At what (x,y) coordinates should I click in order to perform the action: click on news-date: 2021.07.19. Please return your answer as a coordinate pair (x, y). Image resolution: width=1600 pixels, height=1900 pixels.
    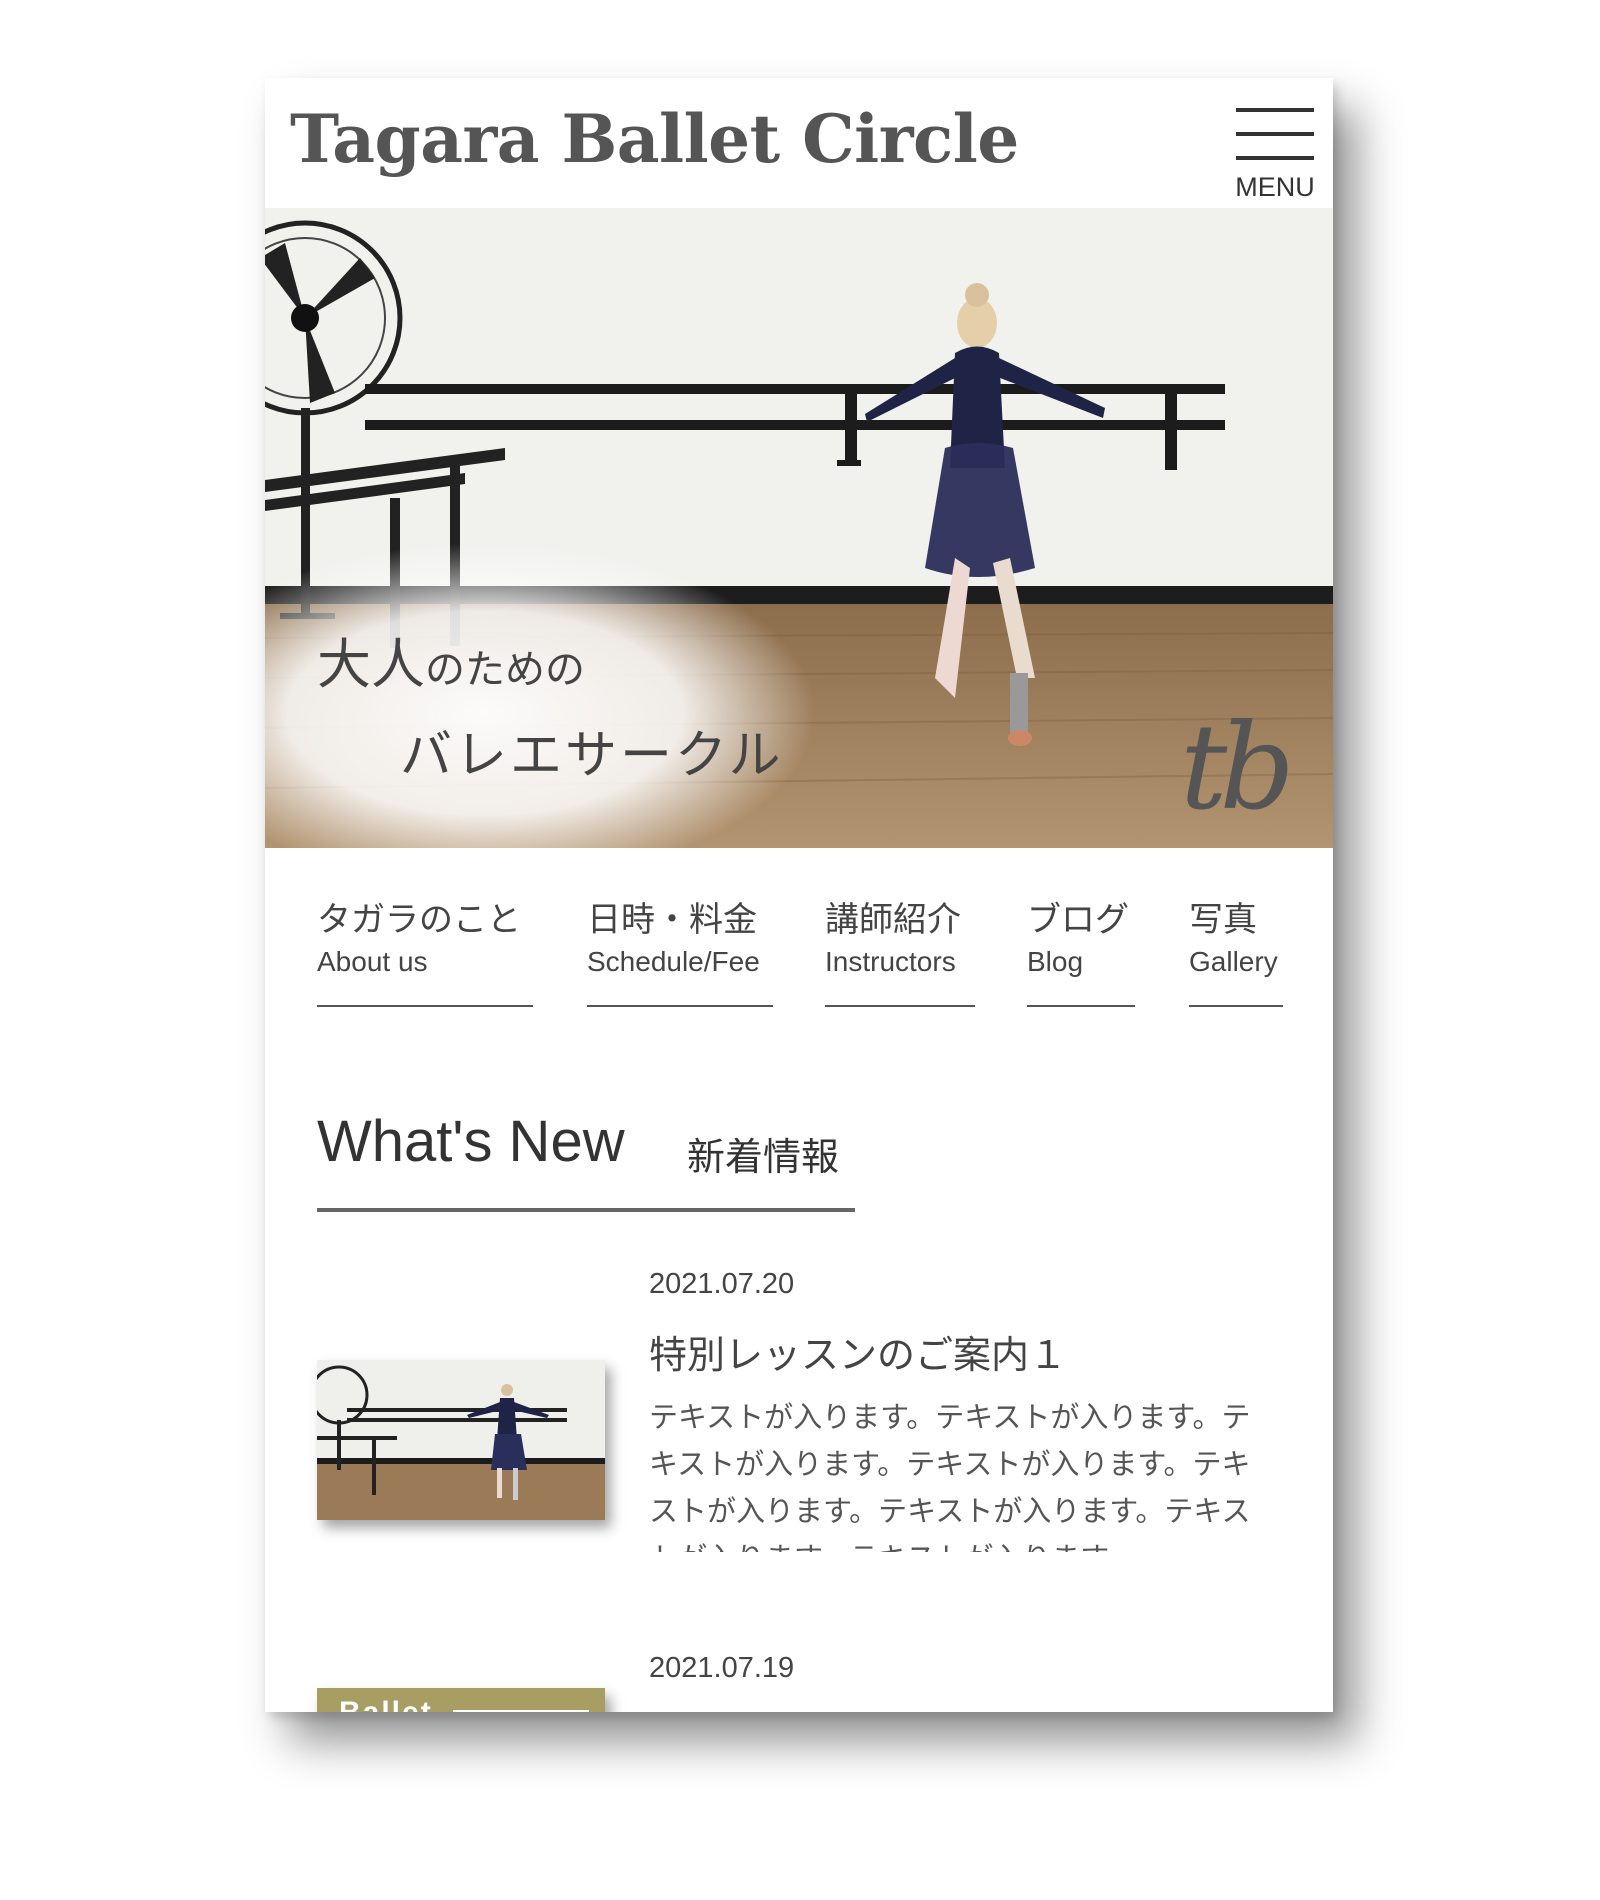
    Looking at the image, I should click on (722, 1668).